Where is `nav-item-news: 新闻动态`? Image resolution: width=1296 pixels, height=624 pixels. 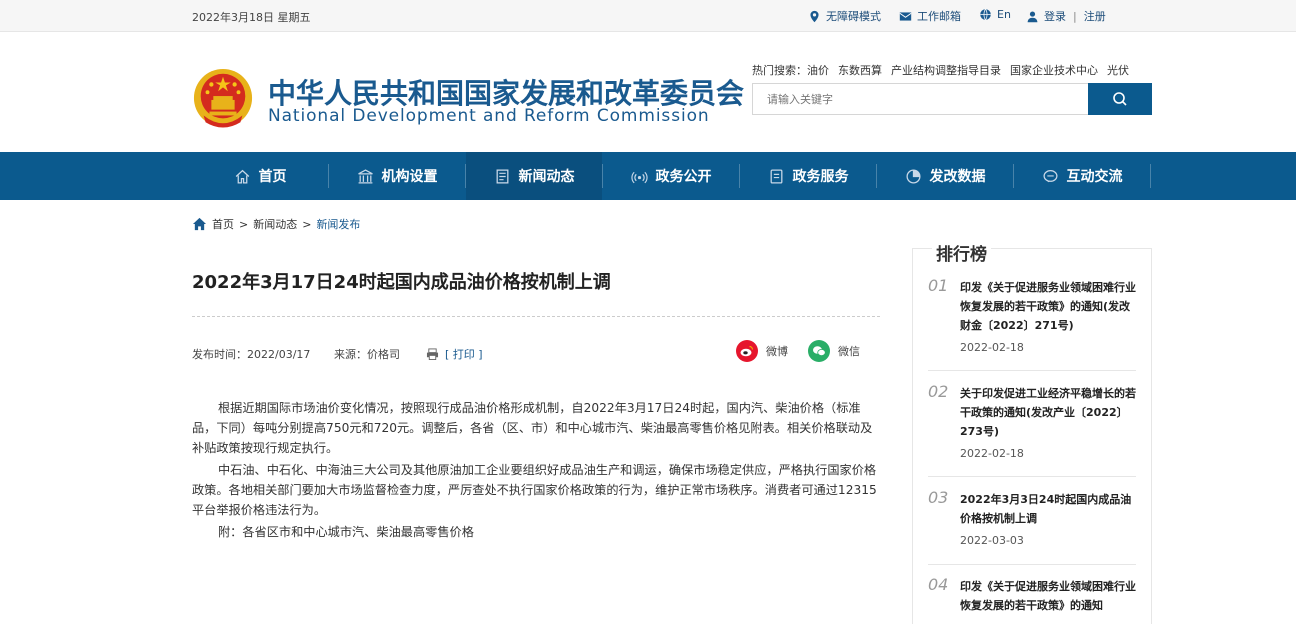
nav-item-news: 新闻动态 is located at coordinates (534, 176).